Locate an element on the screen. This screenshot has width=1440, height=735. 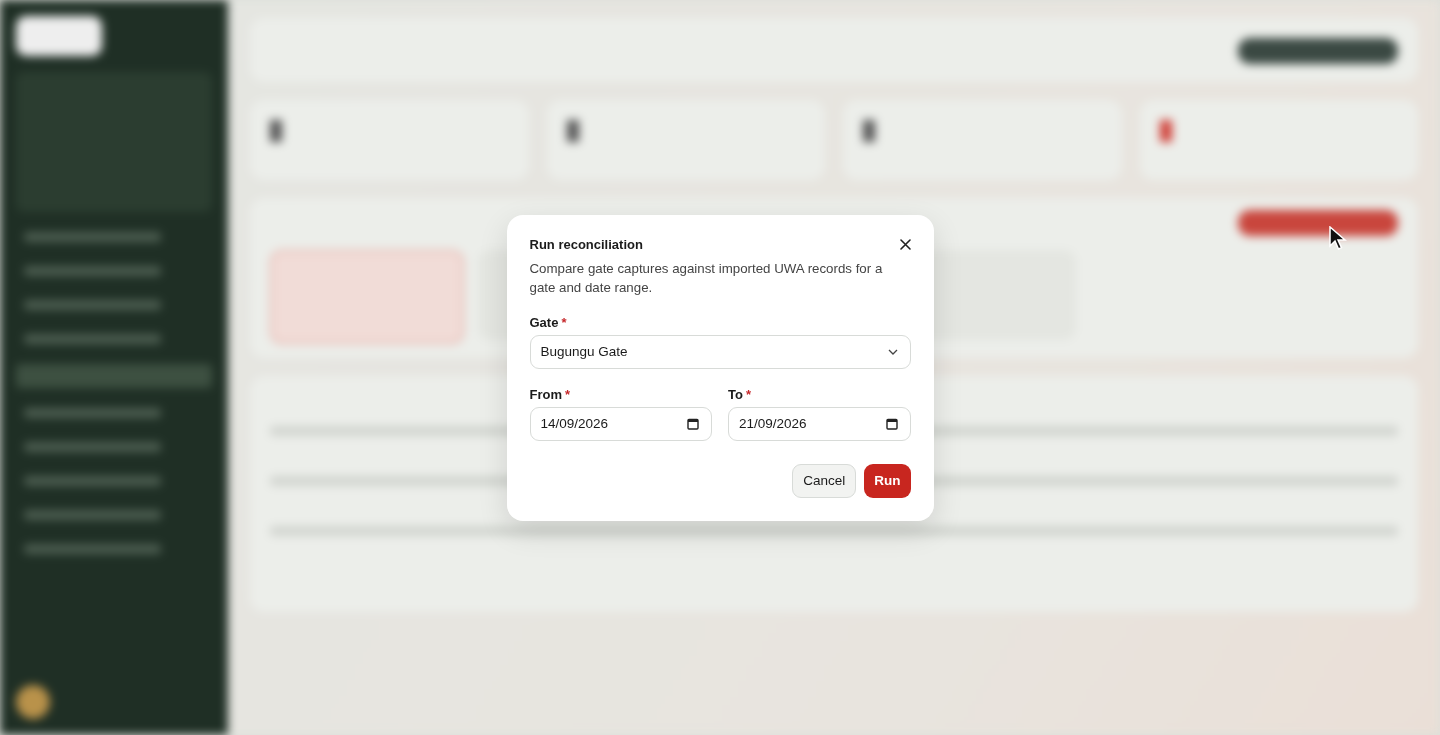
date-field: 14/09/2026 is located at coordinates (620, 423).